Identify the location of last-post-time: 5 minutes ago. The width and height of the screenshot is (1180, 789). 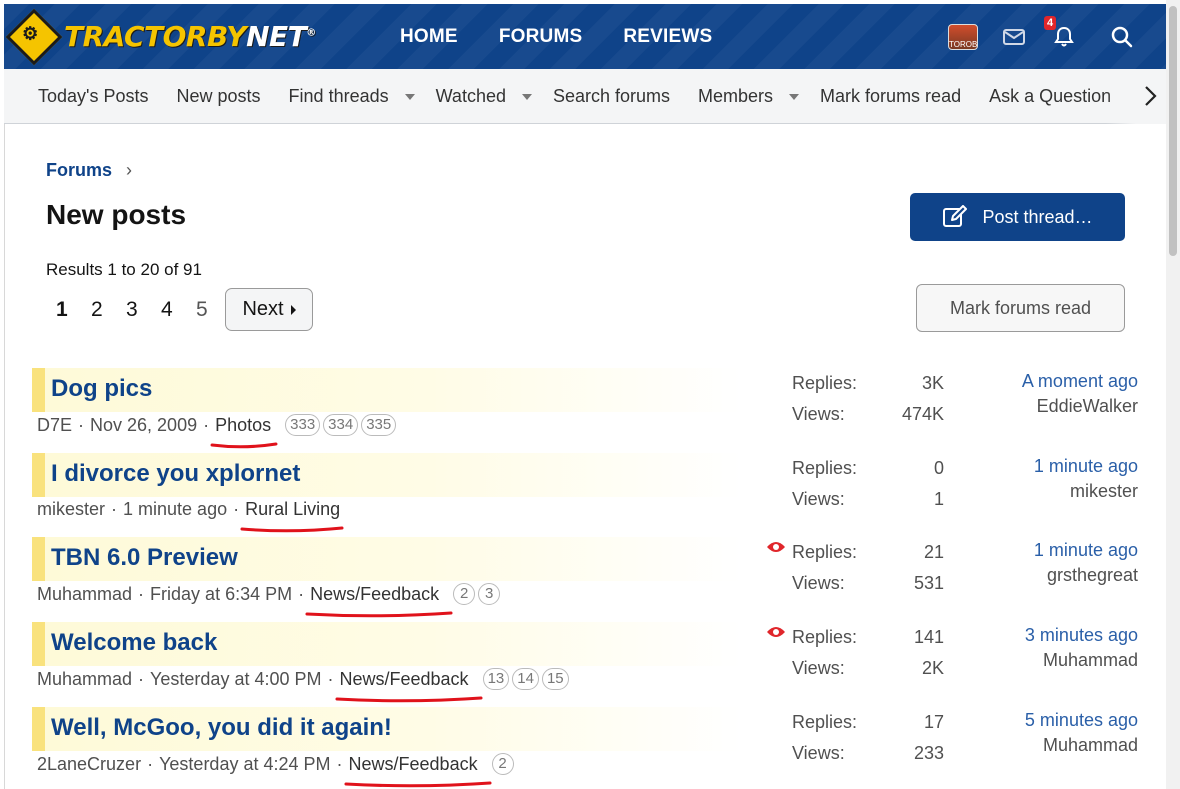
(1060, 720).